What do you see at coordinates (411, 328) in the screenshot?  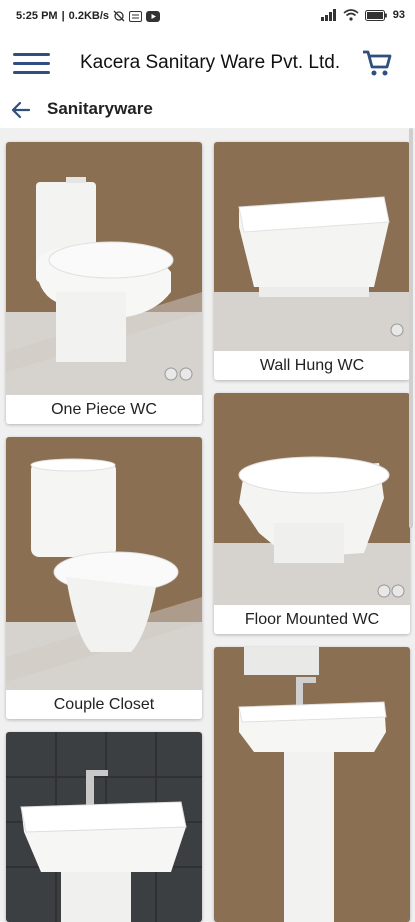 I see `scrollbar` at bounding box center [411, 328].